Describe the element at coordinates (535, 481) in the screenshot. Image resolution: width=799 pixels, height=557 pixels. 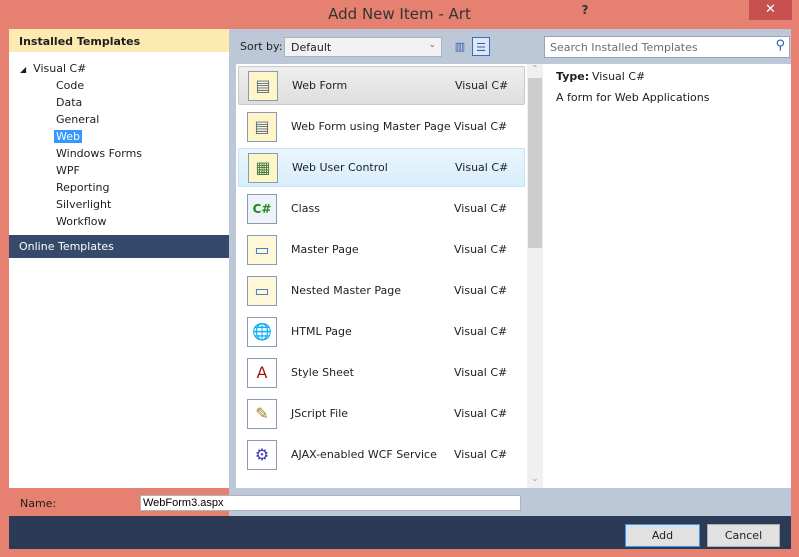
I see `scroll-down-icon: ⌄` at that location.